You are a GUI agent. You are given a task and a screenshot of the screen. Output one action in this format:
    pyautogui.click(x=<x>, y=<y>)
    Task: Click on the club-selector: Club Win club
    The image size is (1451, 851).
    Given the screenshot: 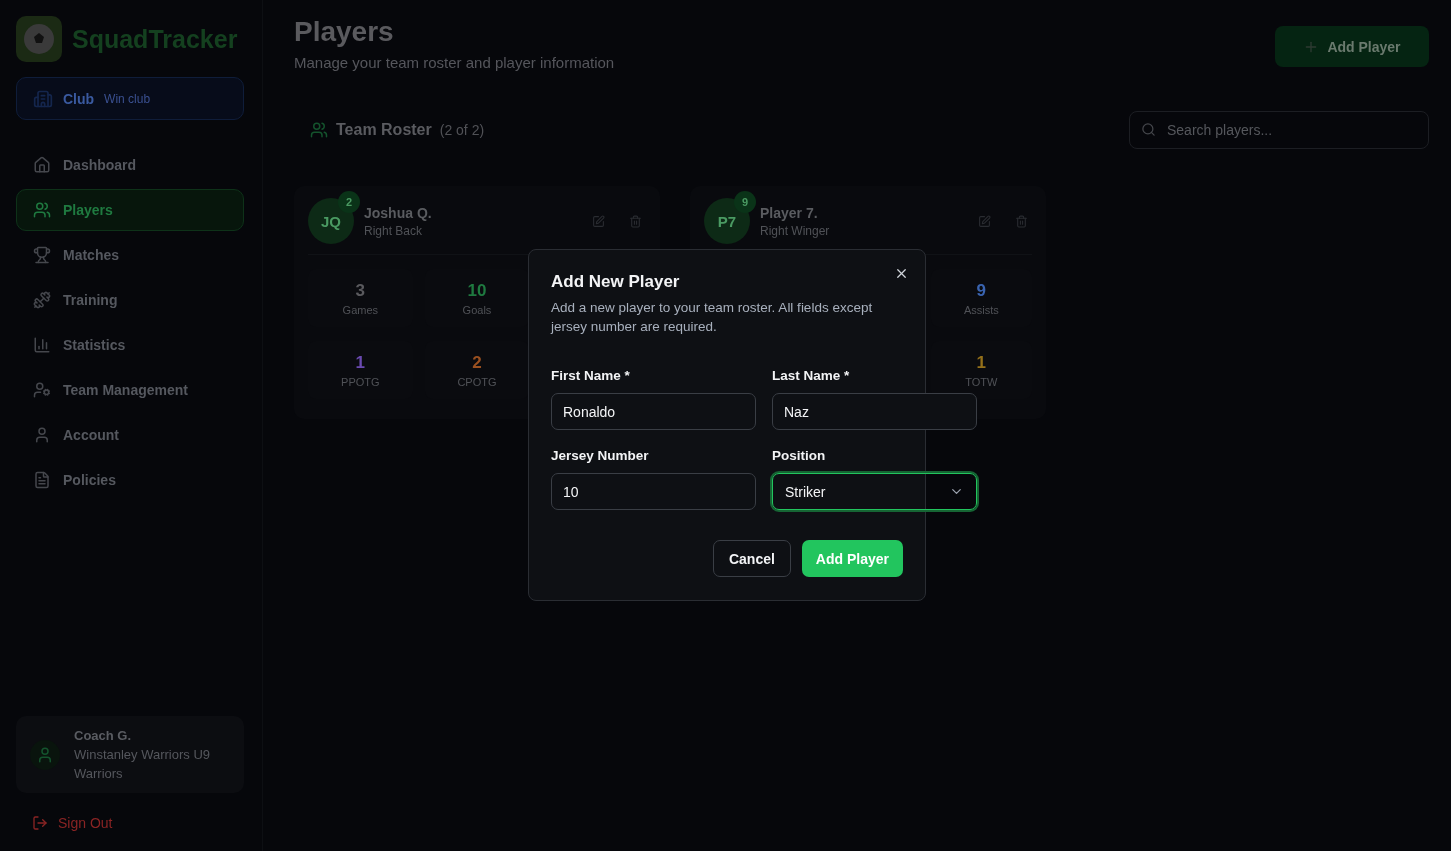 What is the action you would take?
    pyautogui.click(x=130, y=98)
    